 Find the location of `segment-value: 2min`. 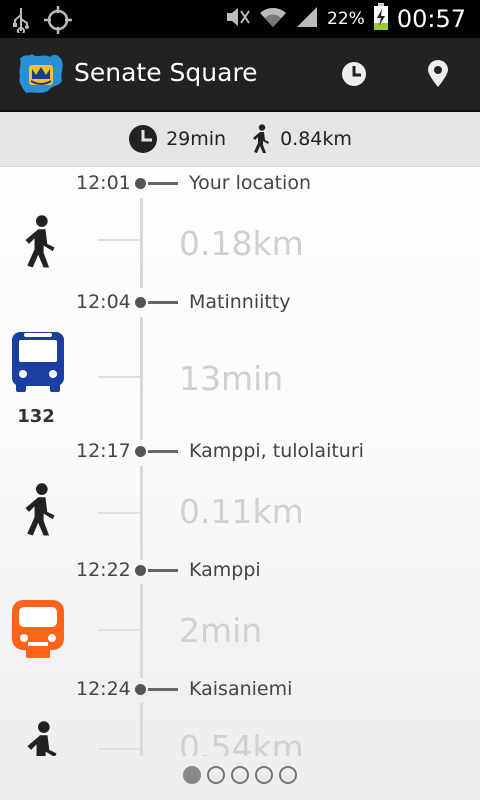

segment-value: 2min is located at coordinates (221, 630).